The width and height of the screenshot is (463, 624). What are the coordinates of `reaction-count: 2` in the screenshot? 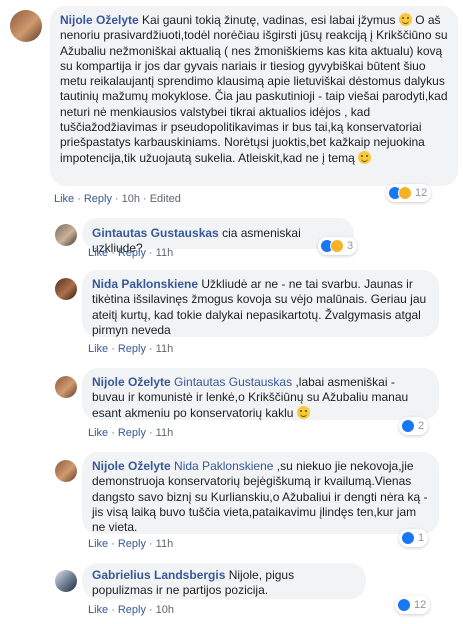 It's located at (414, 426).